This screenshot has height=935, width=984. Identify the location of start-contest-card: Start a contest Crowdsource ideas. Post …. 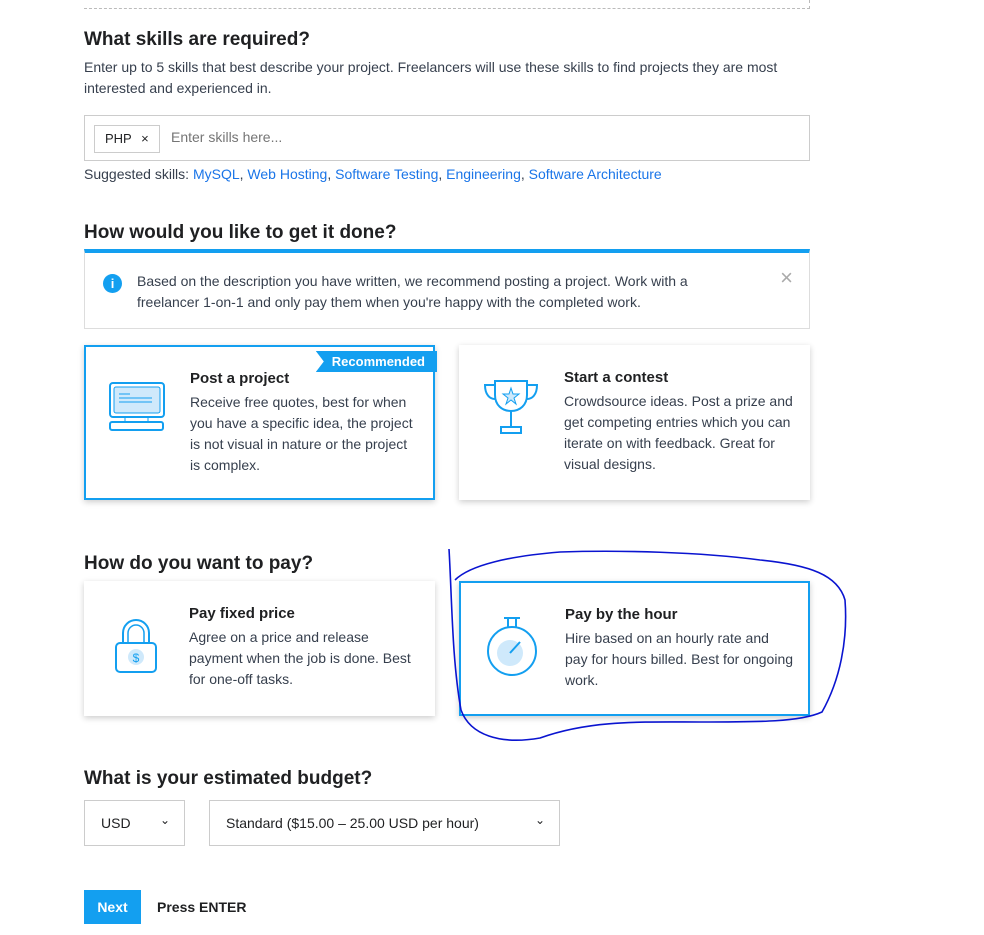
(634, 422).